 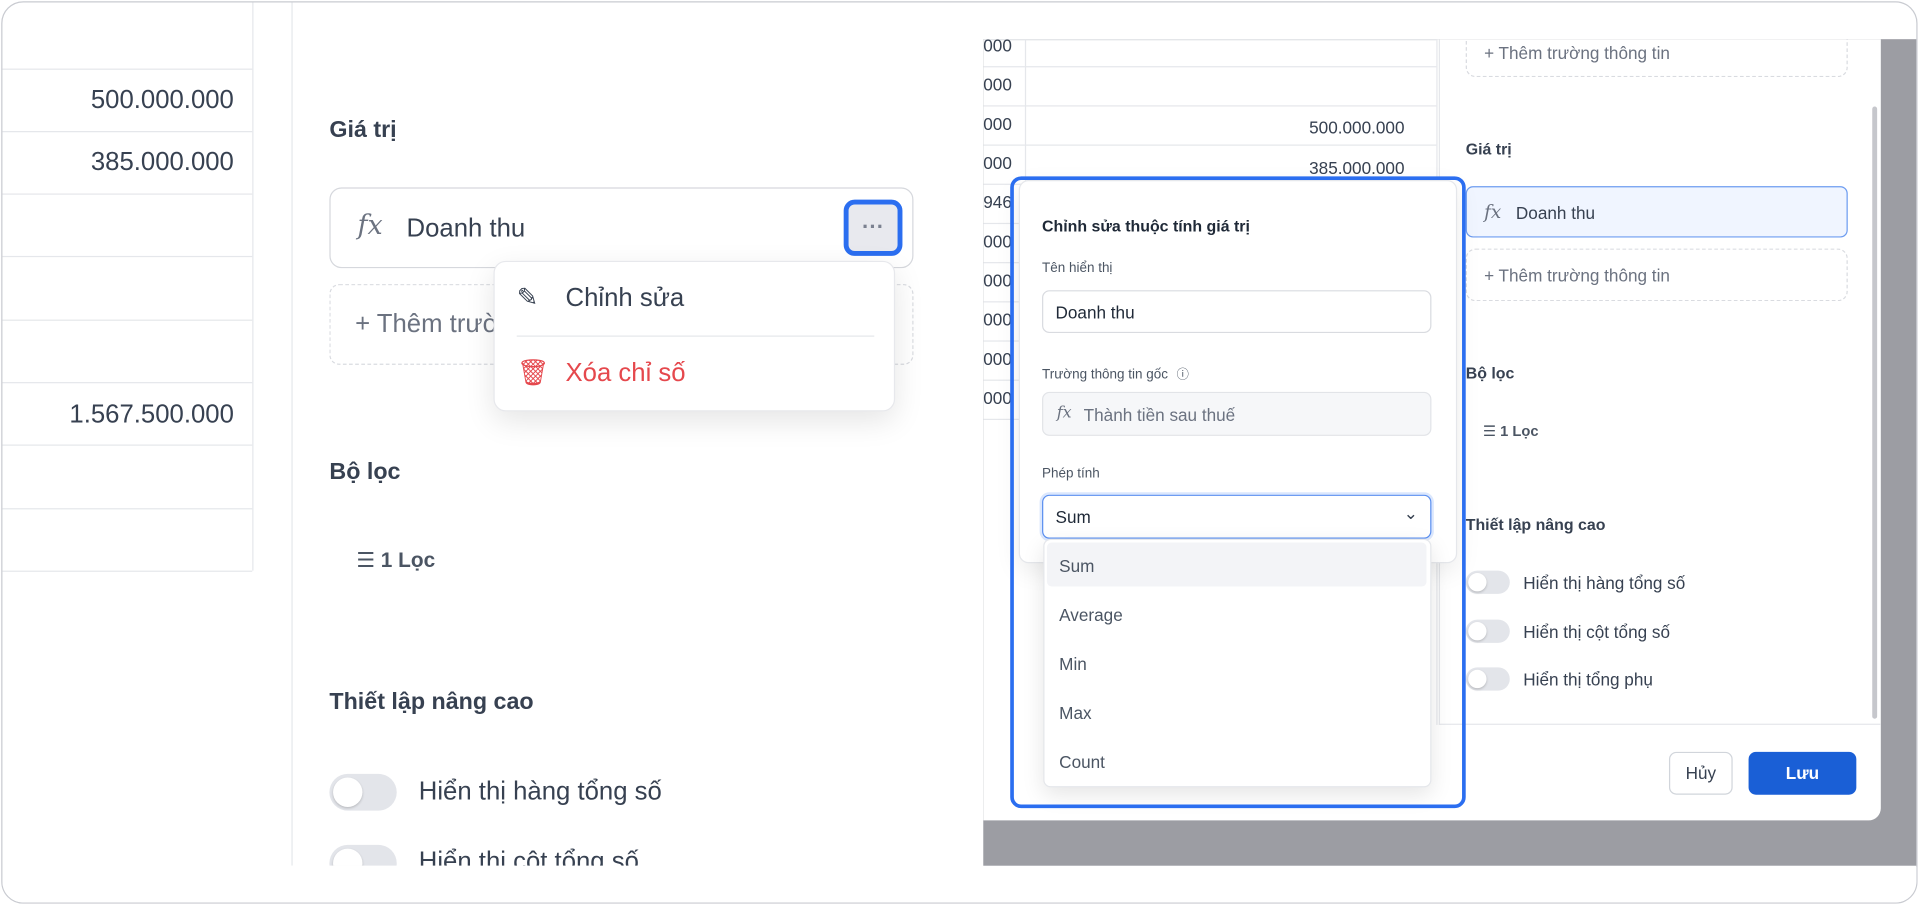 I want to click on value-field-selected: fx Doanh thu, so click(x=1656, y=212).